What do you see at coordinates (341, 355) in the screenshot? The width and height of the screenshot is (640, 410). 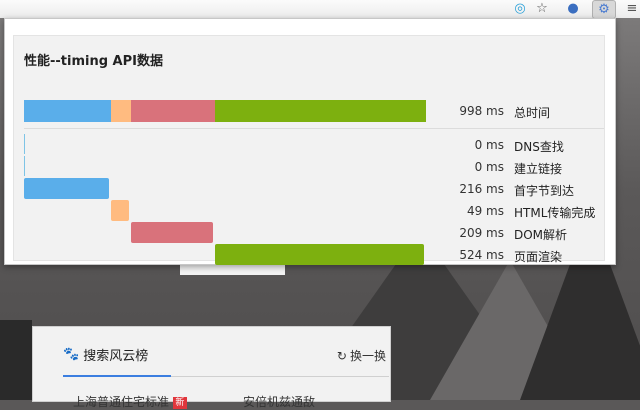 I see `refresh-icon: ↻` at bounding box center [341, 355].